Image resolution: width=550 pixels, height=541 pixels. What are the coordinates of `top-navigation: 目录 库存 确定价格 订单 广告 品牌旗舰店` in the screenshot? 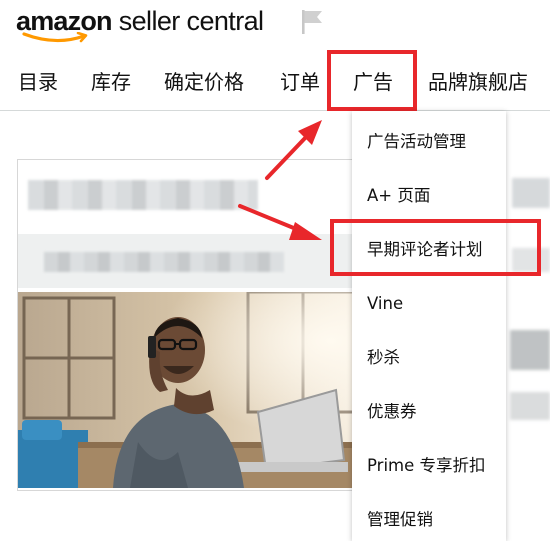 It's located at (275, 84).